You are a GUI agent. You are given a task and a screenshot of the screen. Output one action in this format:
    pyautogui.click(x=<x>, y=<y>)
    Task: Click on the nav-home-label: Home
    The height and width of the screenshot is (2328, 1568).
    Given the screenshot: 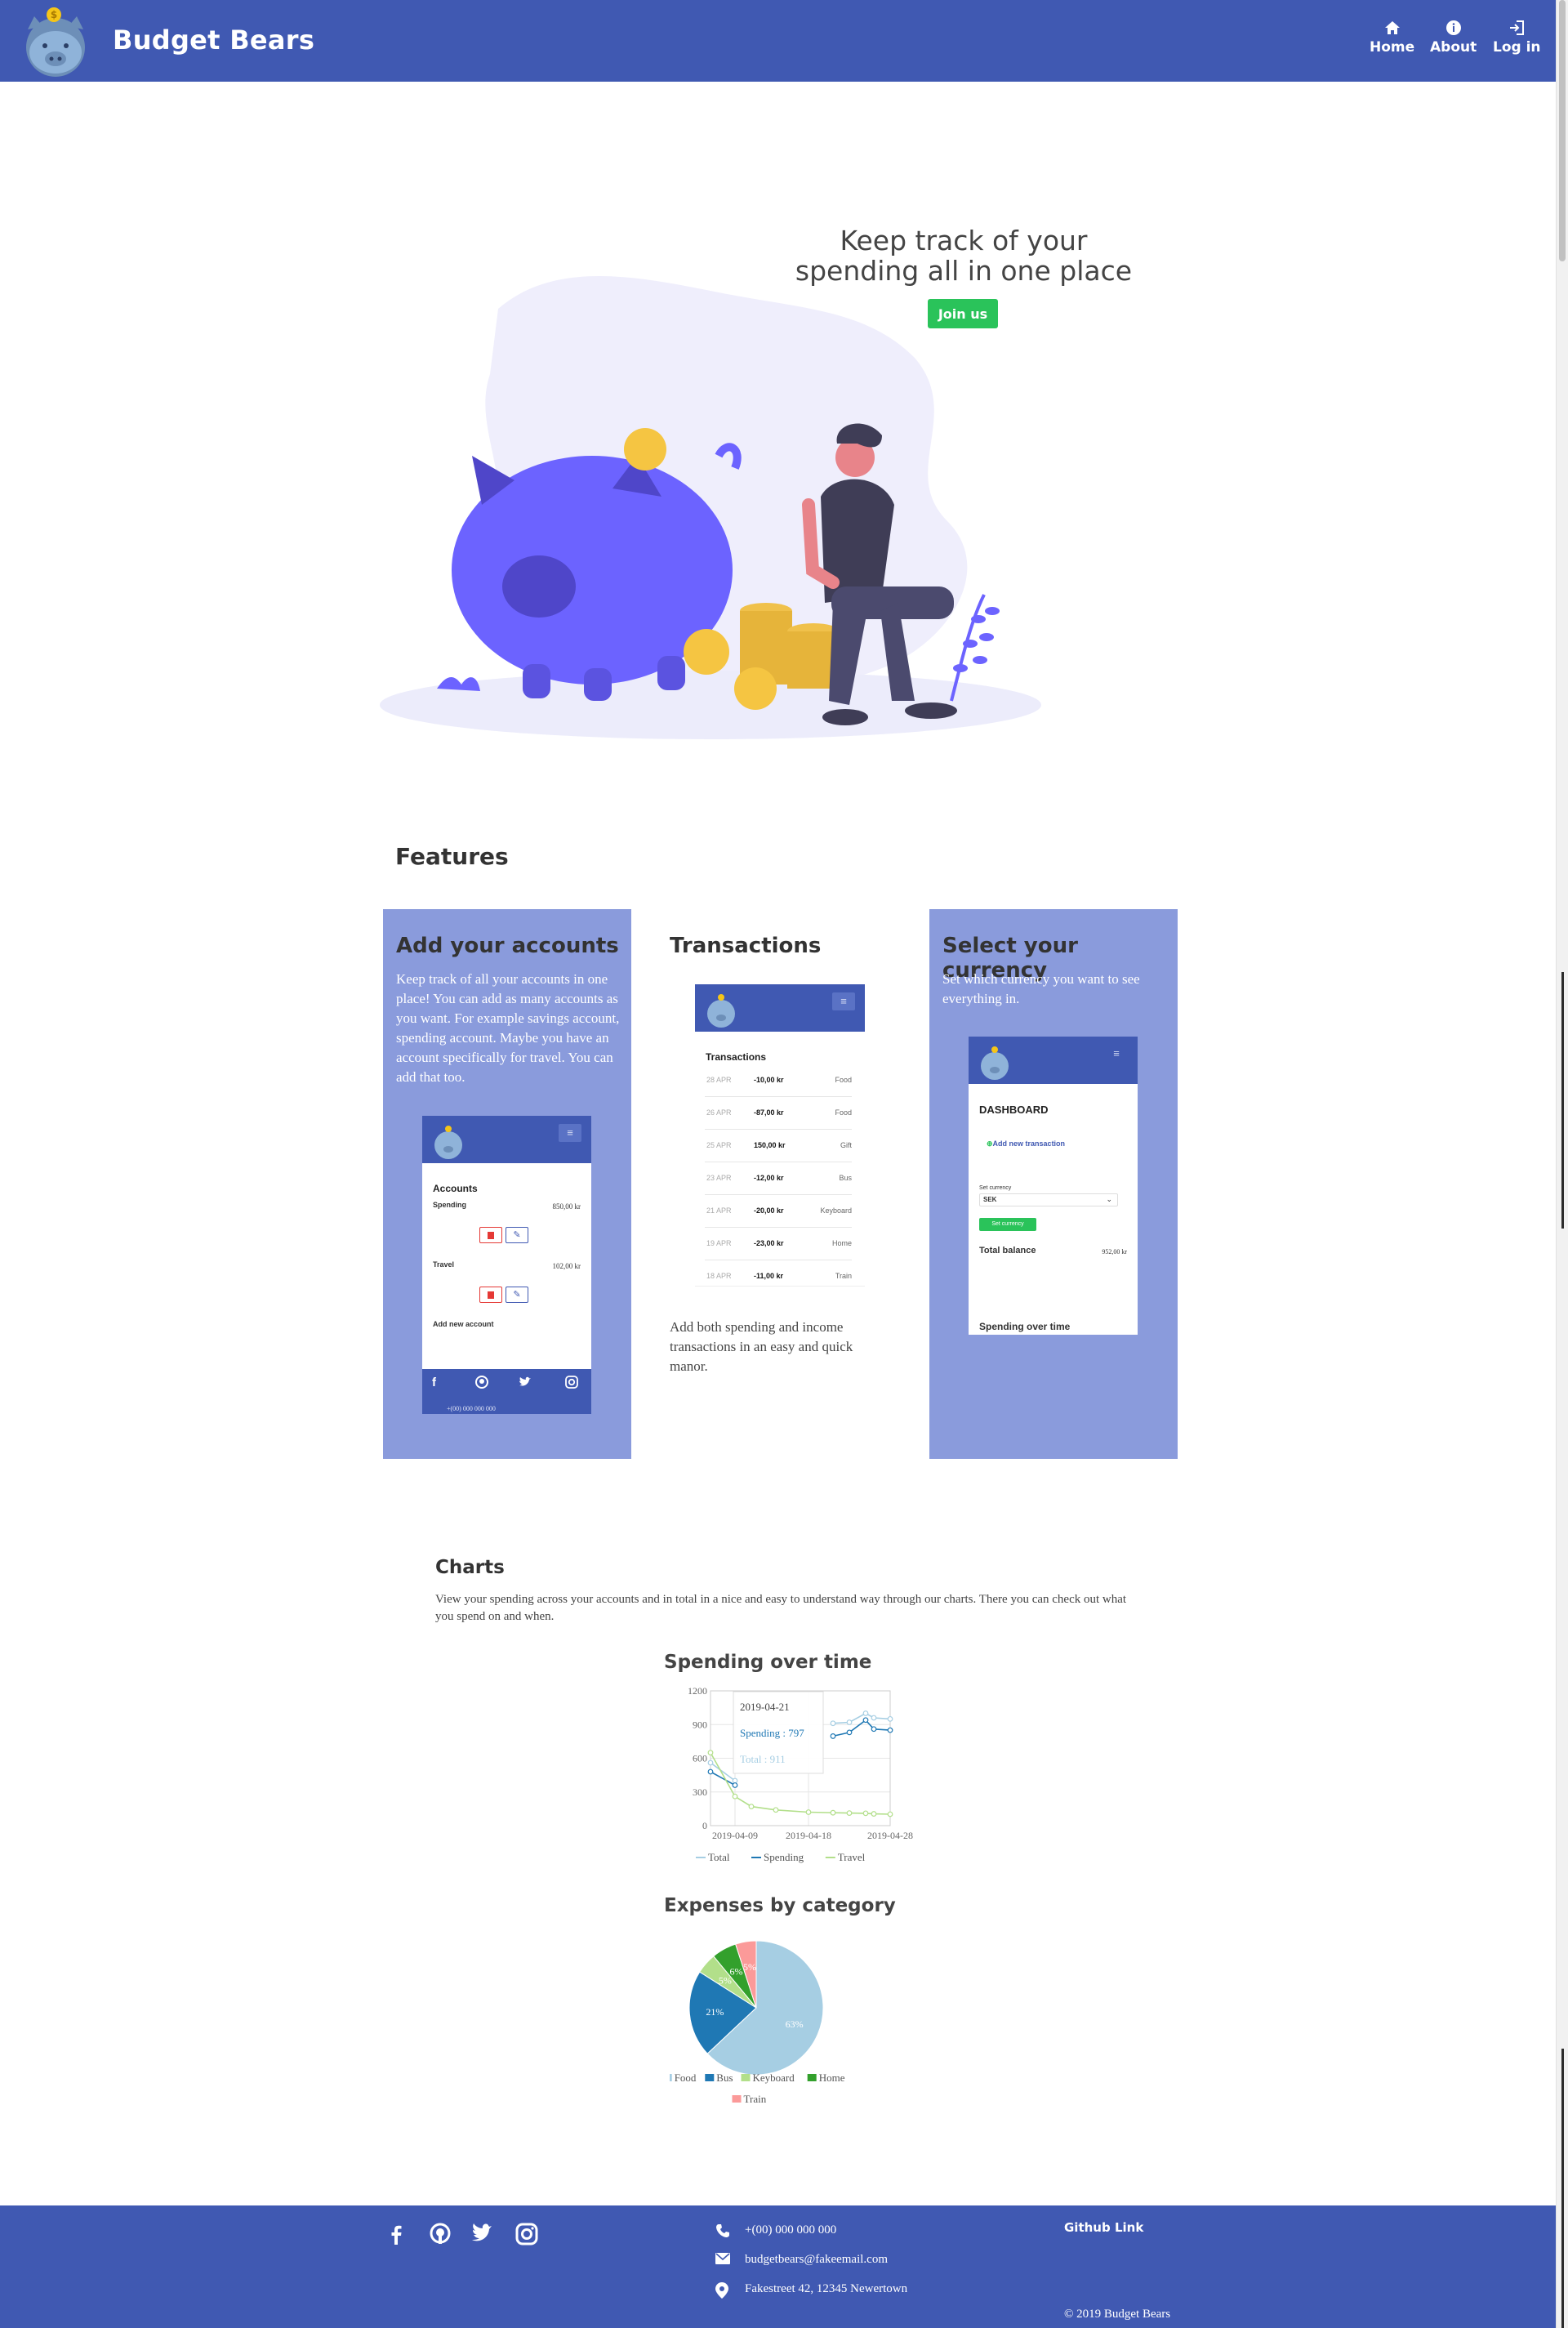 What is the action you would take?
    pyautogui.click(x=1392, y=47)
    